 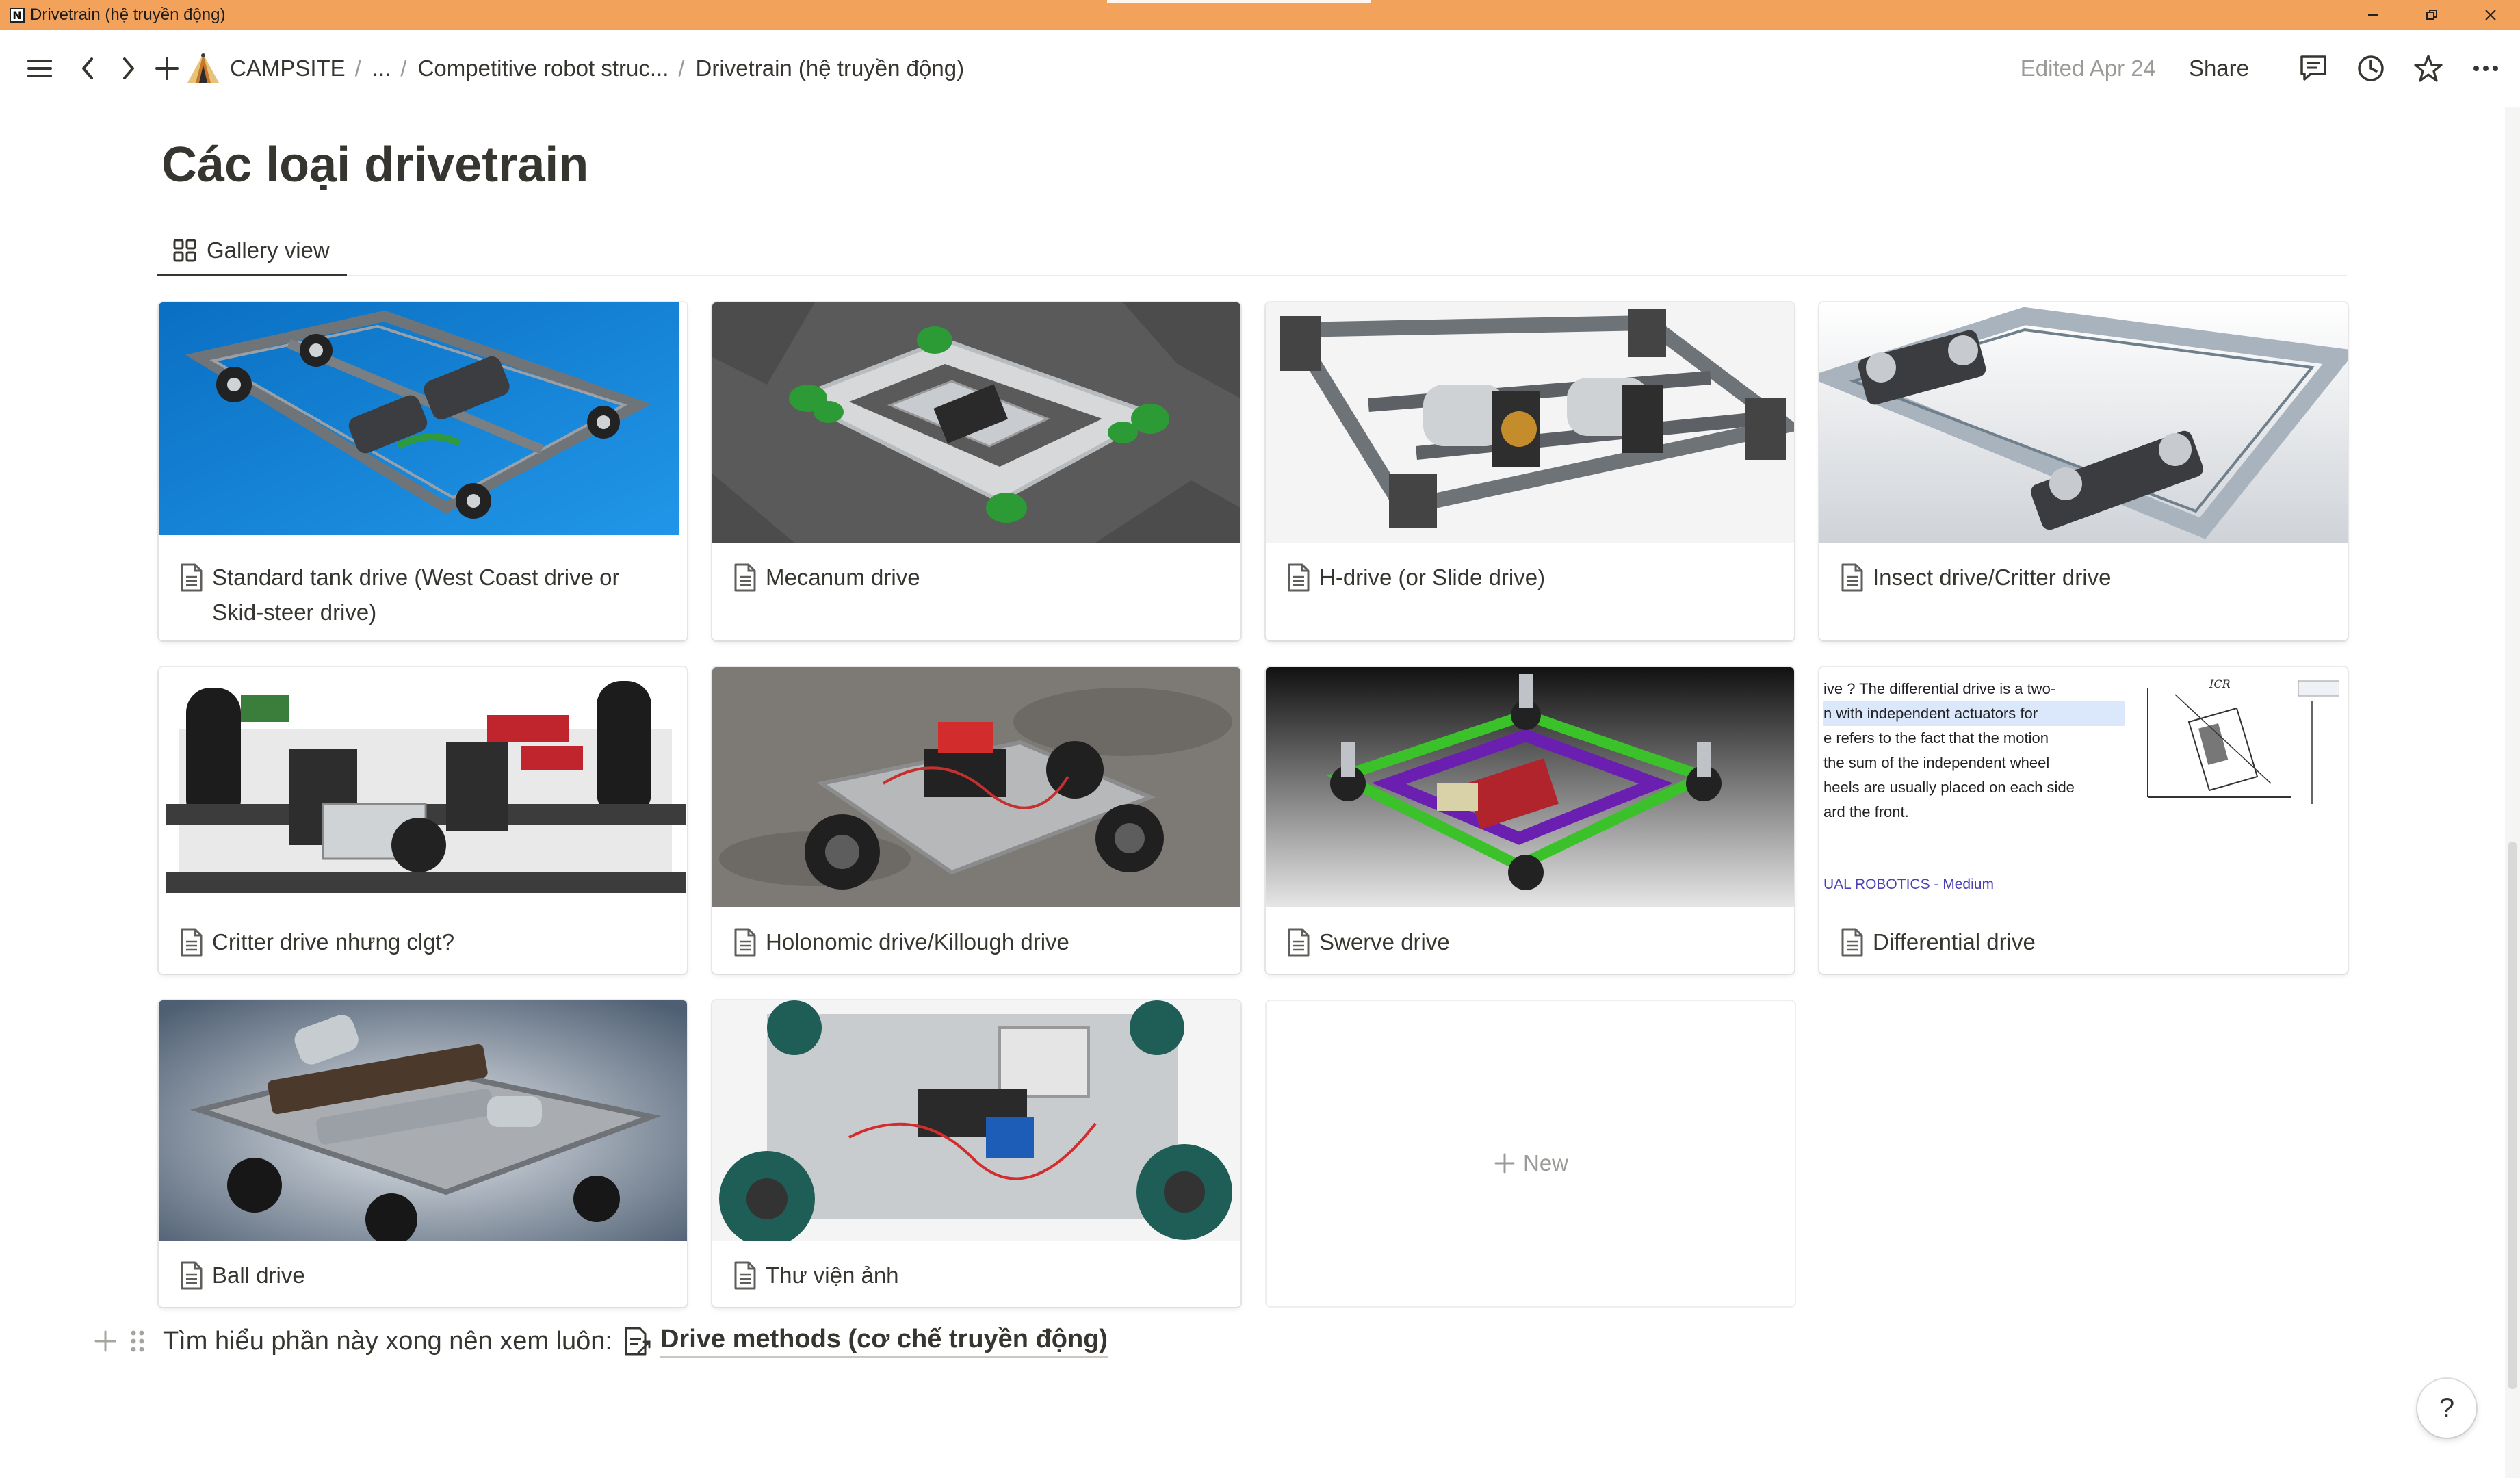 I want to click on restore-icon, so click(x=2431, y=15).